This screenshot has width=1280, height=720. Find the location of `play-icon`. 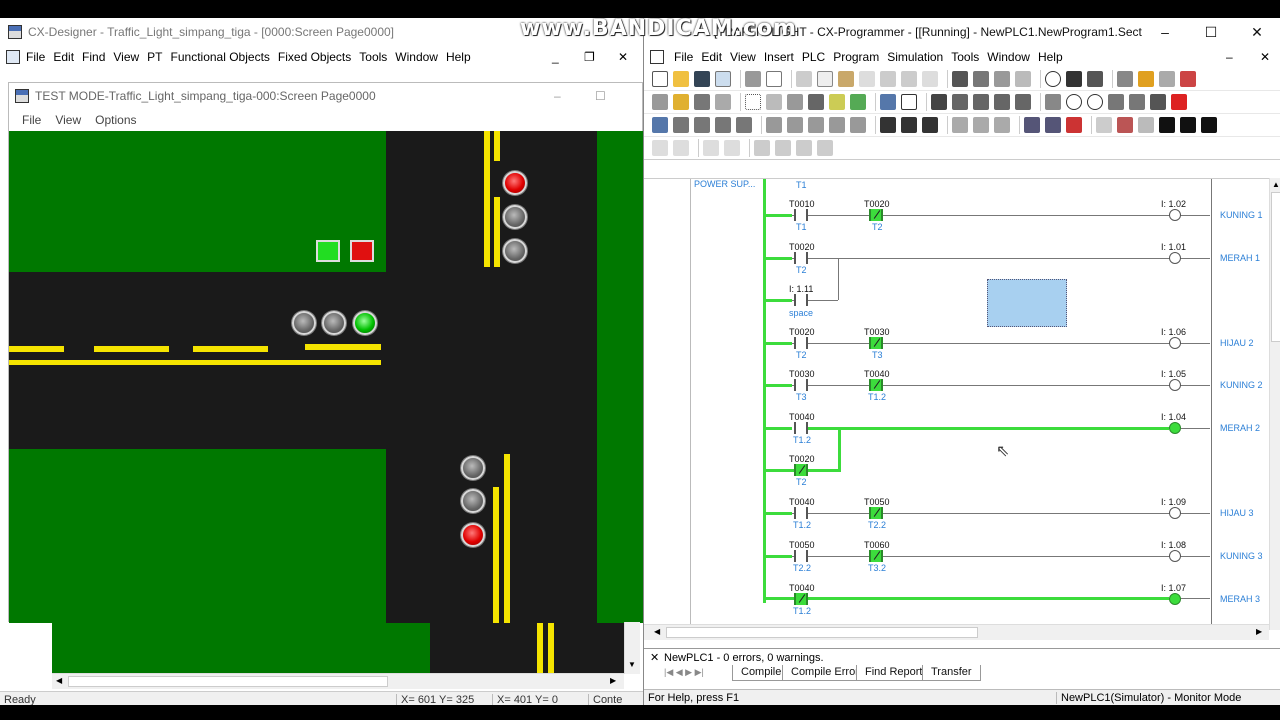

play-icon is located at coordinates (1146, 125).